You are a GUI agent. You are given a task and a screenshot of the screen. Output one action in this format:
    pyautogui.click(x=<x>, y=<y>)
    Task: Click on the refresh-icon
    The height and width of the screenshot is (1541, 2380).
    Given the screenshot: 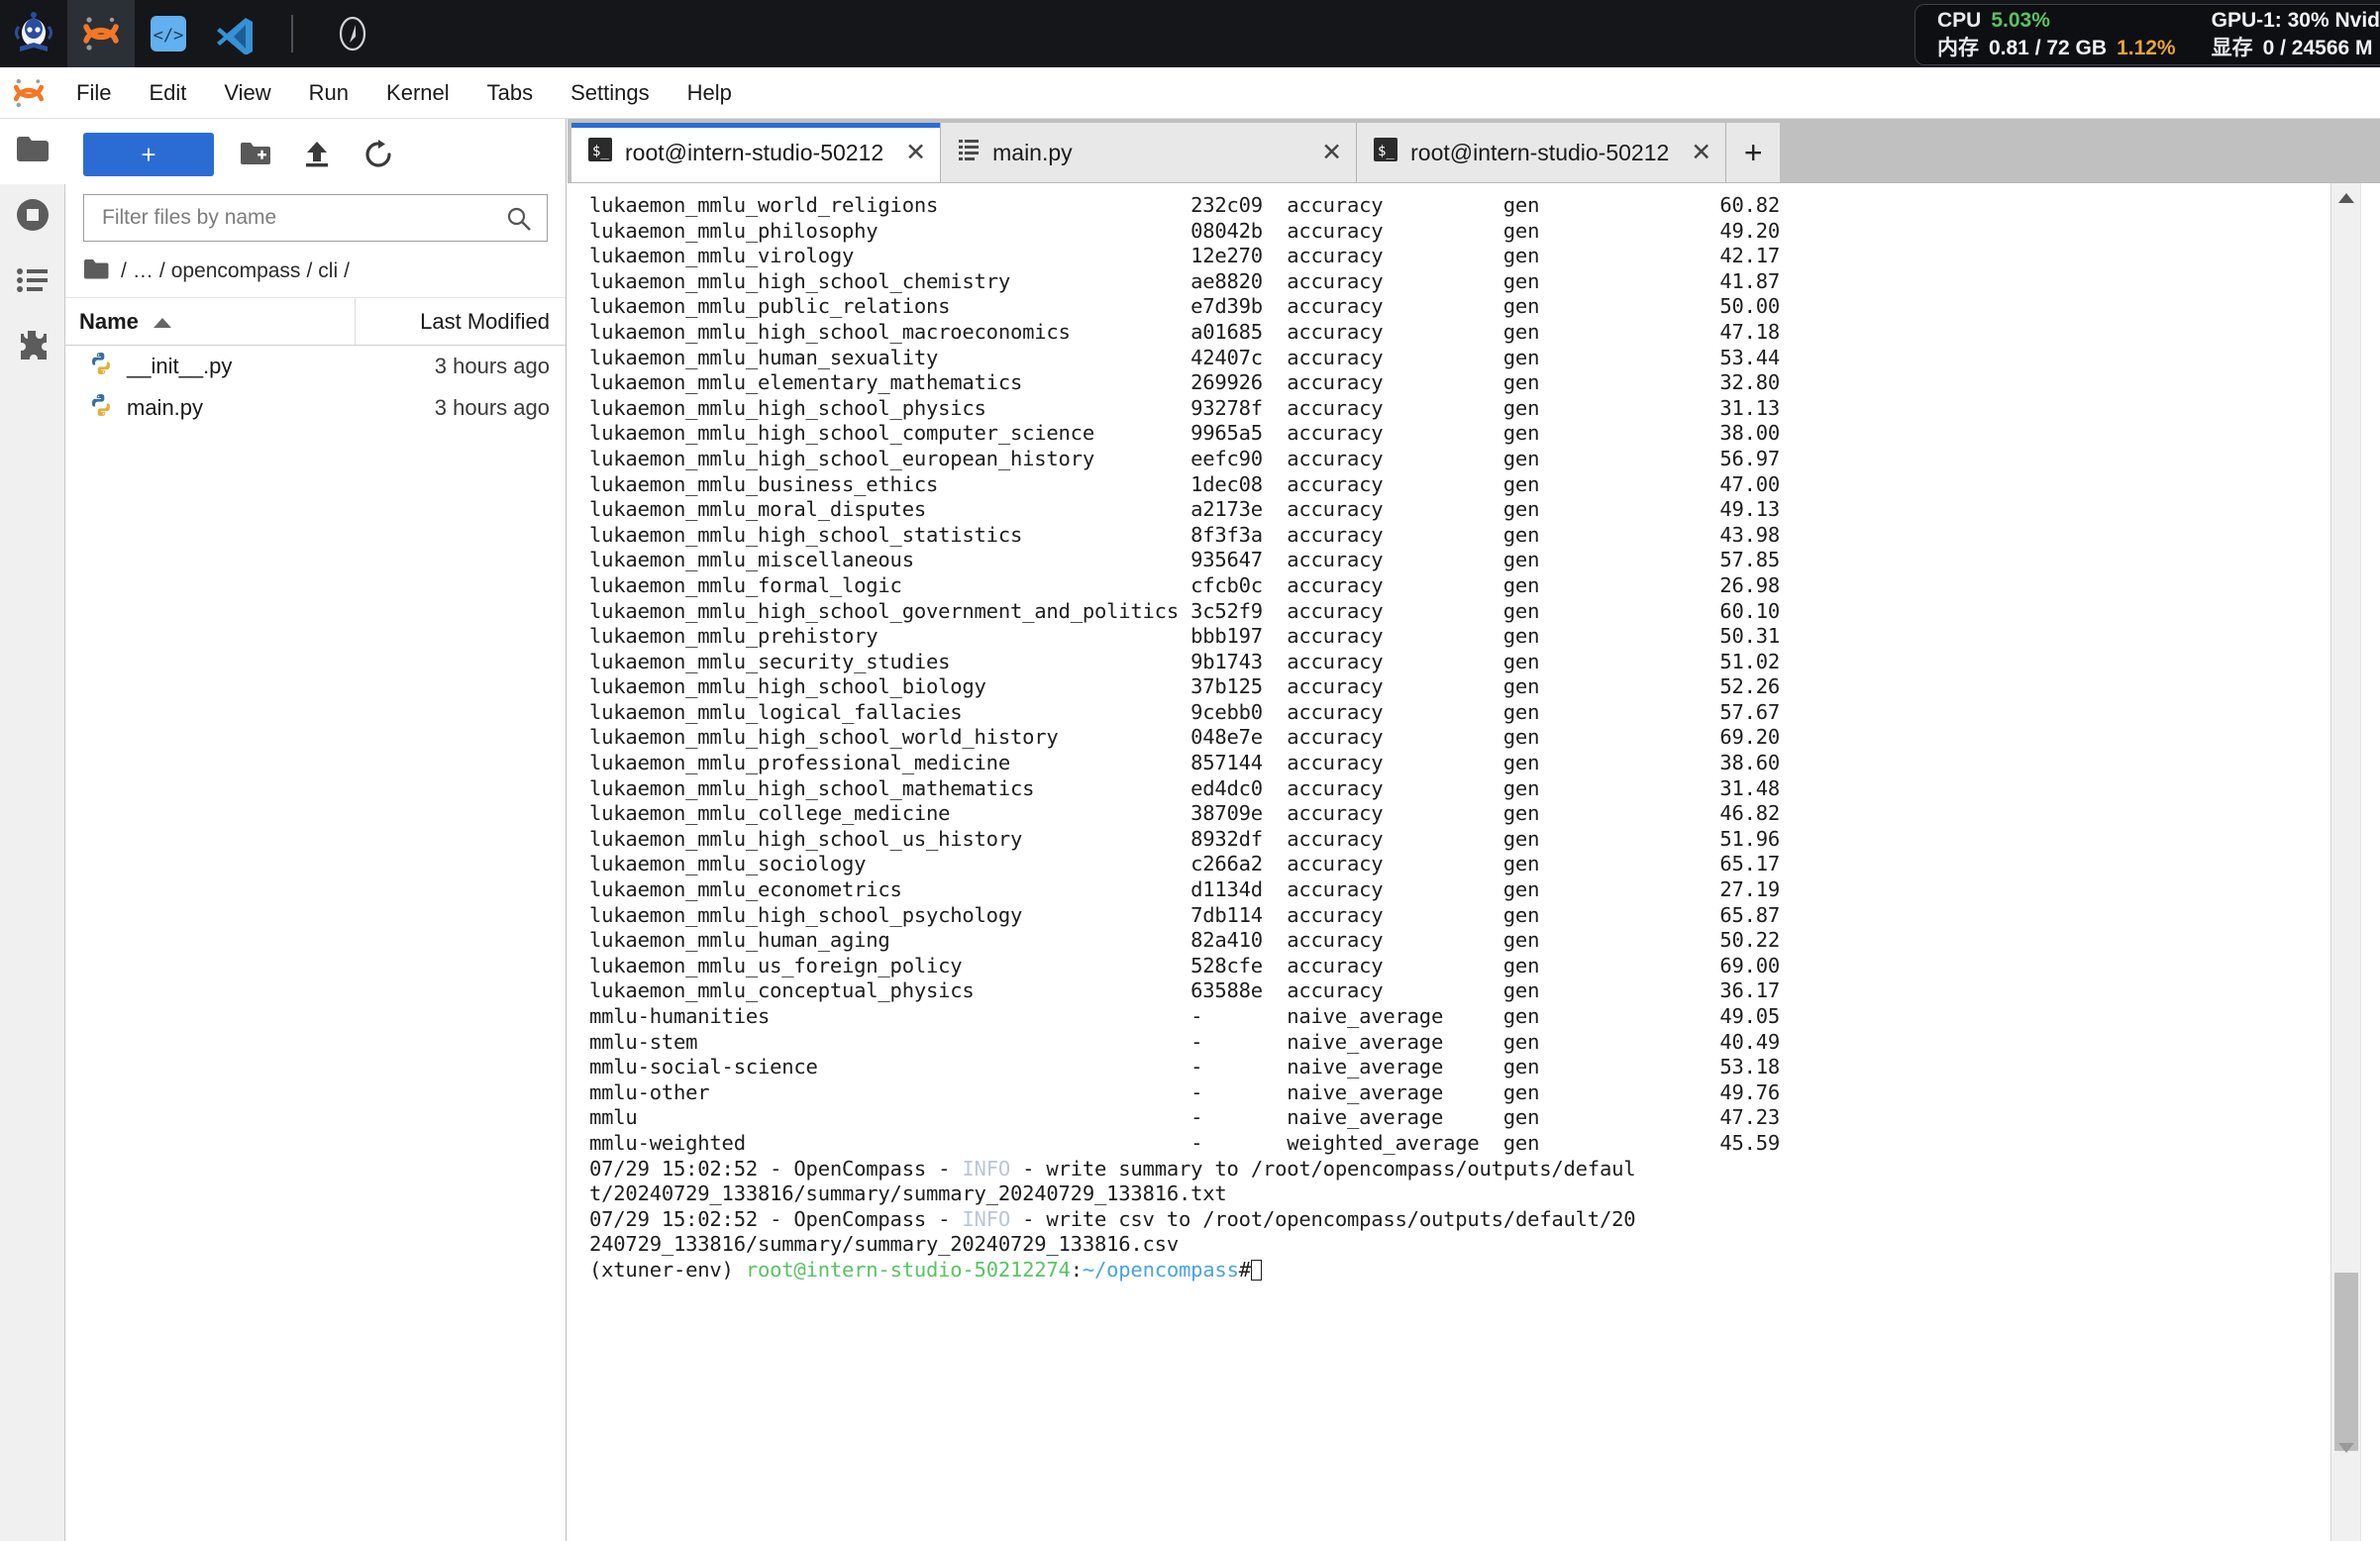 What is the action you would take?
    pyautogui.click(x=378, y=154)
    